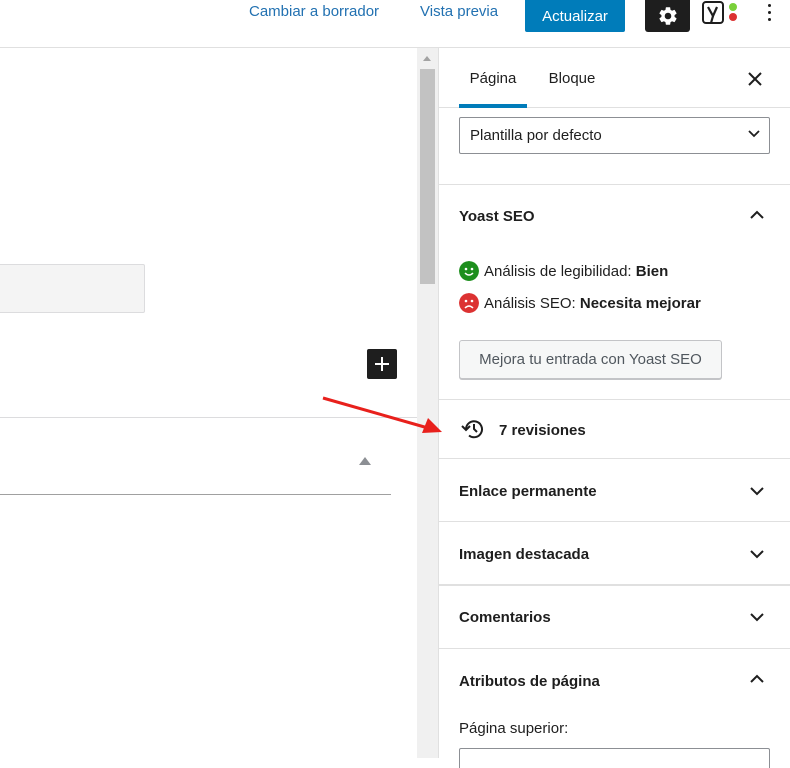 The image size is (790, 768). I want to click on close-icon, so click(755, 79).